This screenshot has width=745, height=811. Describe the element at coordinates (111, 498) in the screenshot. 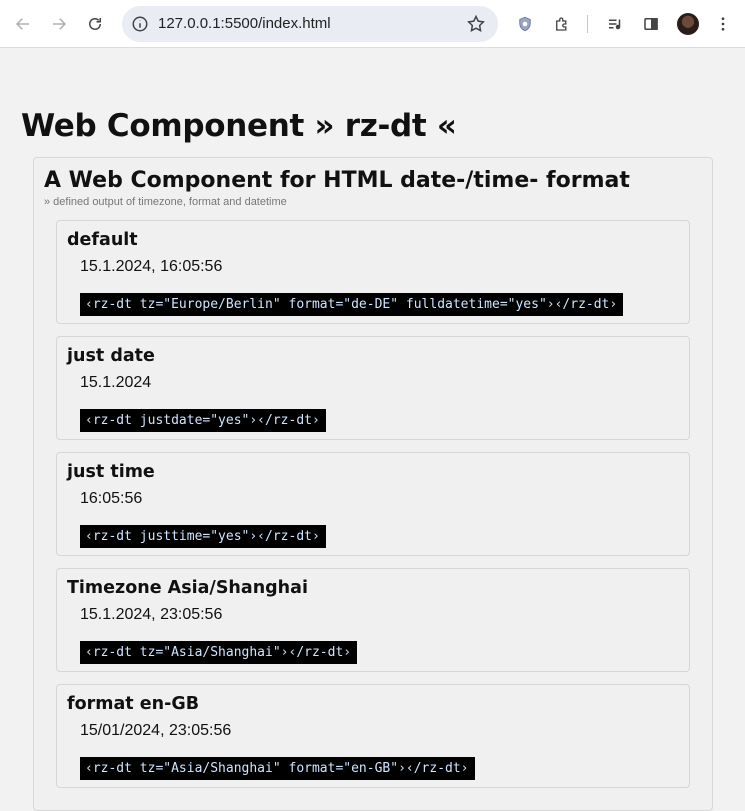

I see `example-output: 16:05:56` at that location.